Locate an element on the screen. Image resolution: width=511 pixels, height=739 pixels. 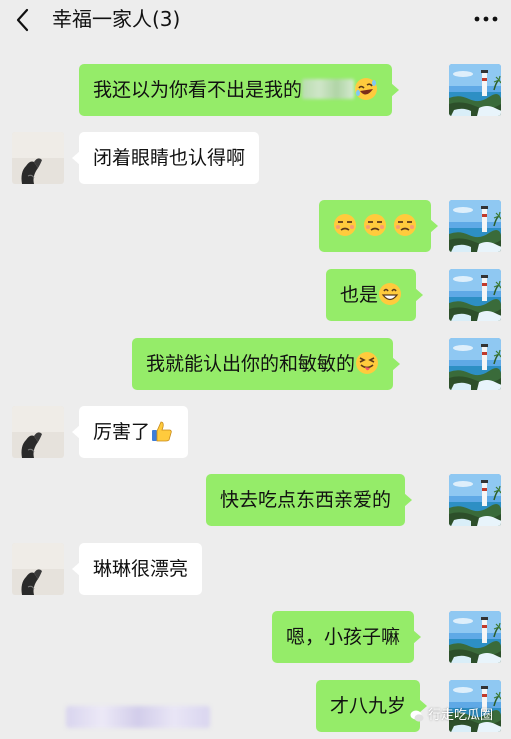
watermark: 行走吃瓜圈 is located at coordinates (451, 713).